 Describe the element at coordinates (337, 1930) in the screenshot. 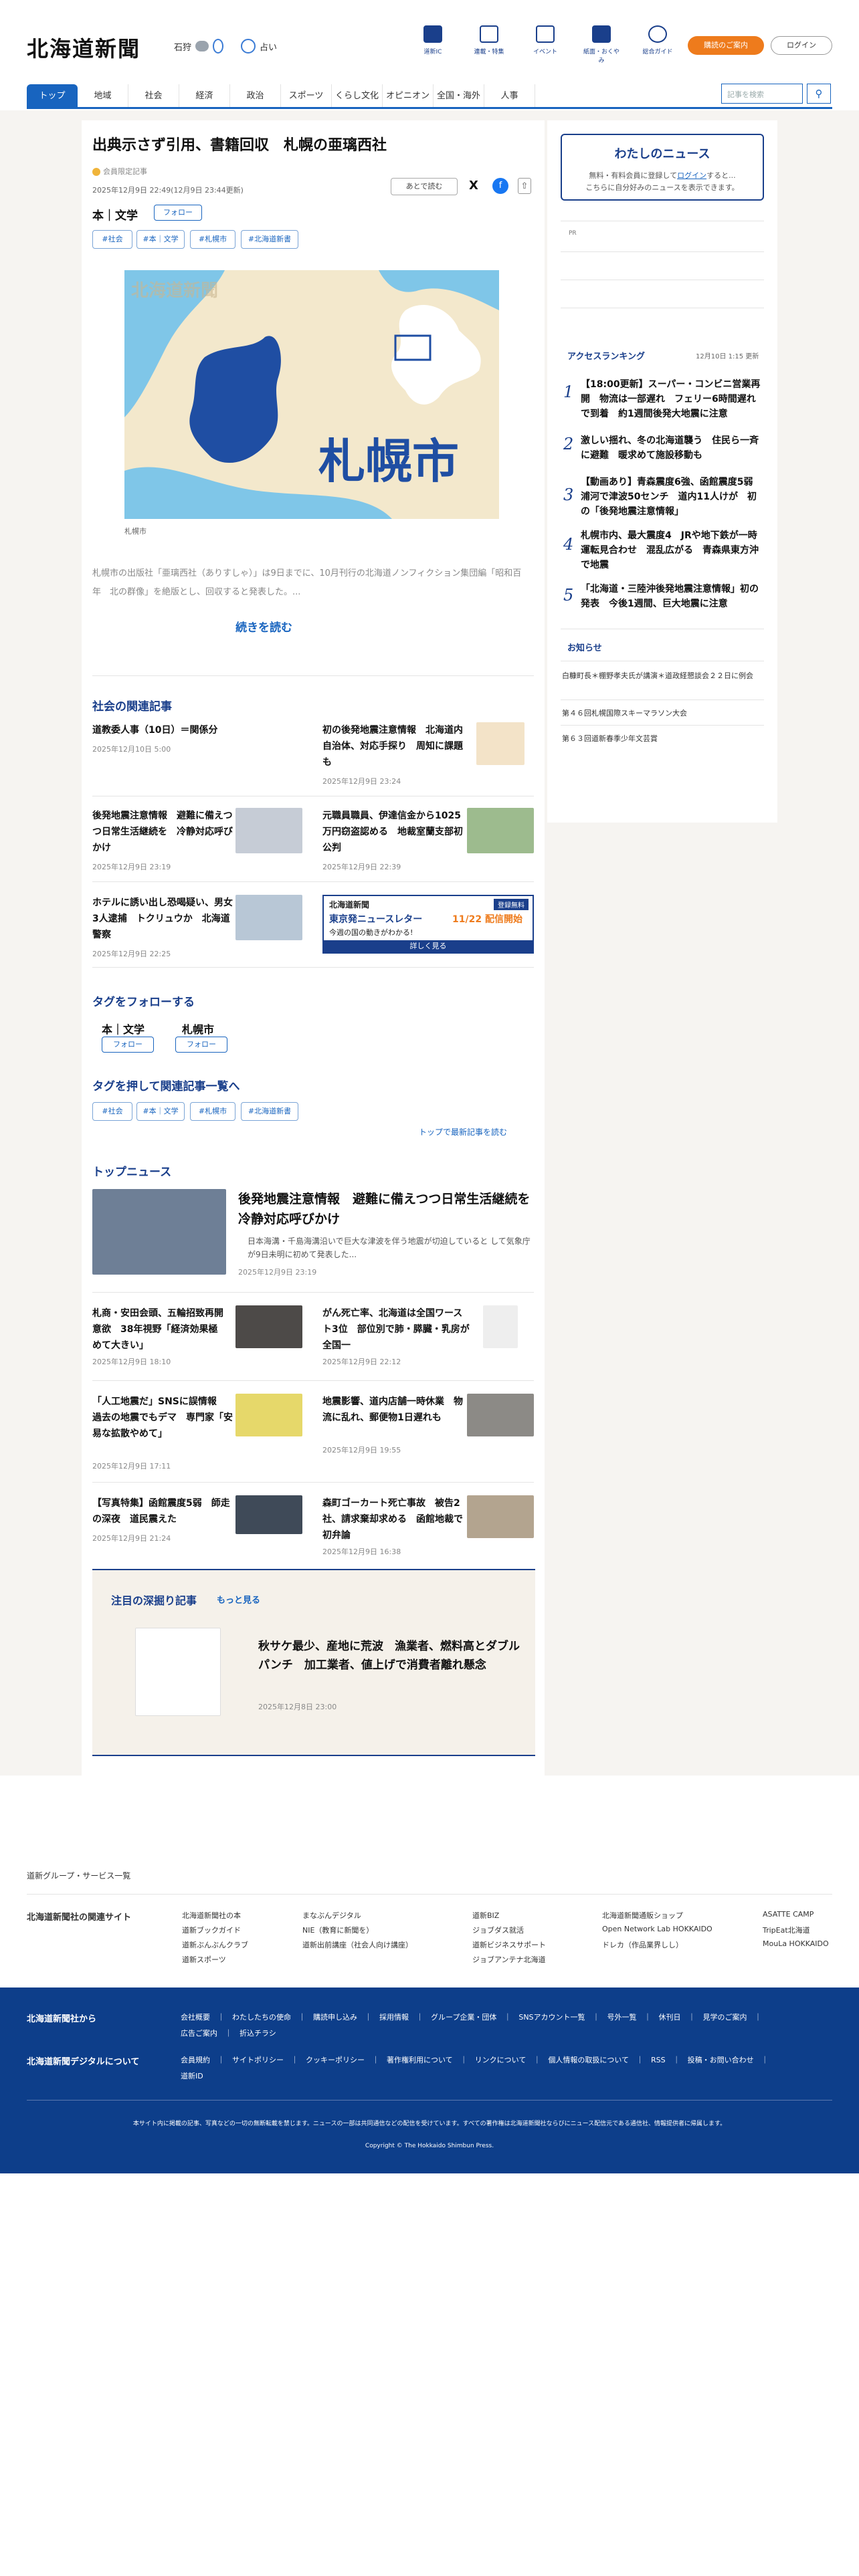

I see `related-site-link: NIE（教育に新聞を）` at that location.